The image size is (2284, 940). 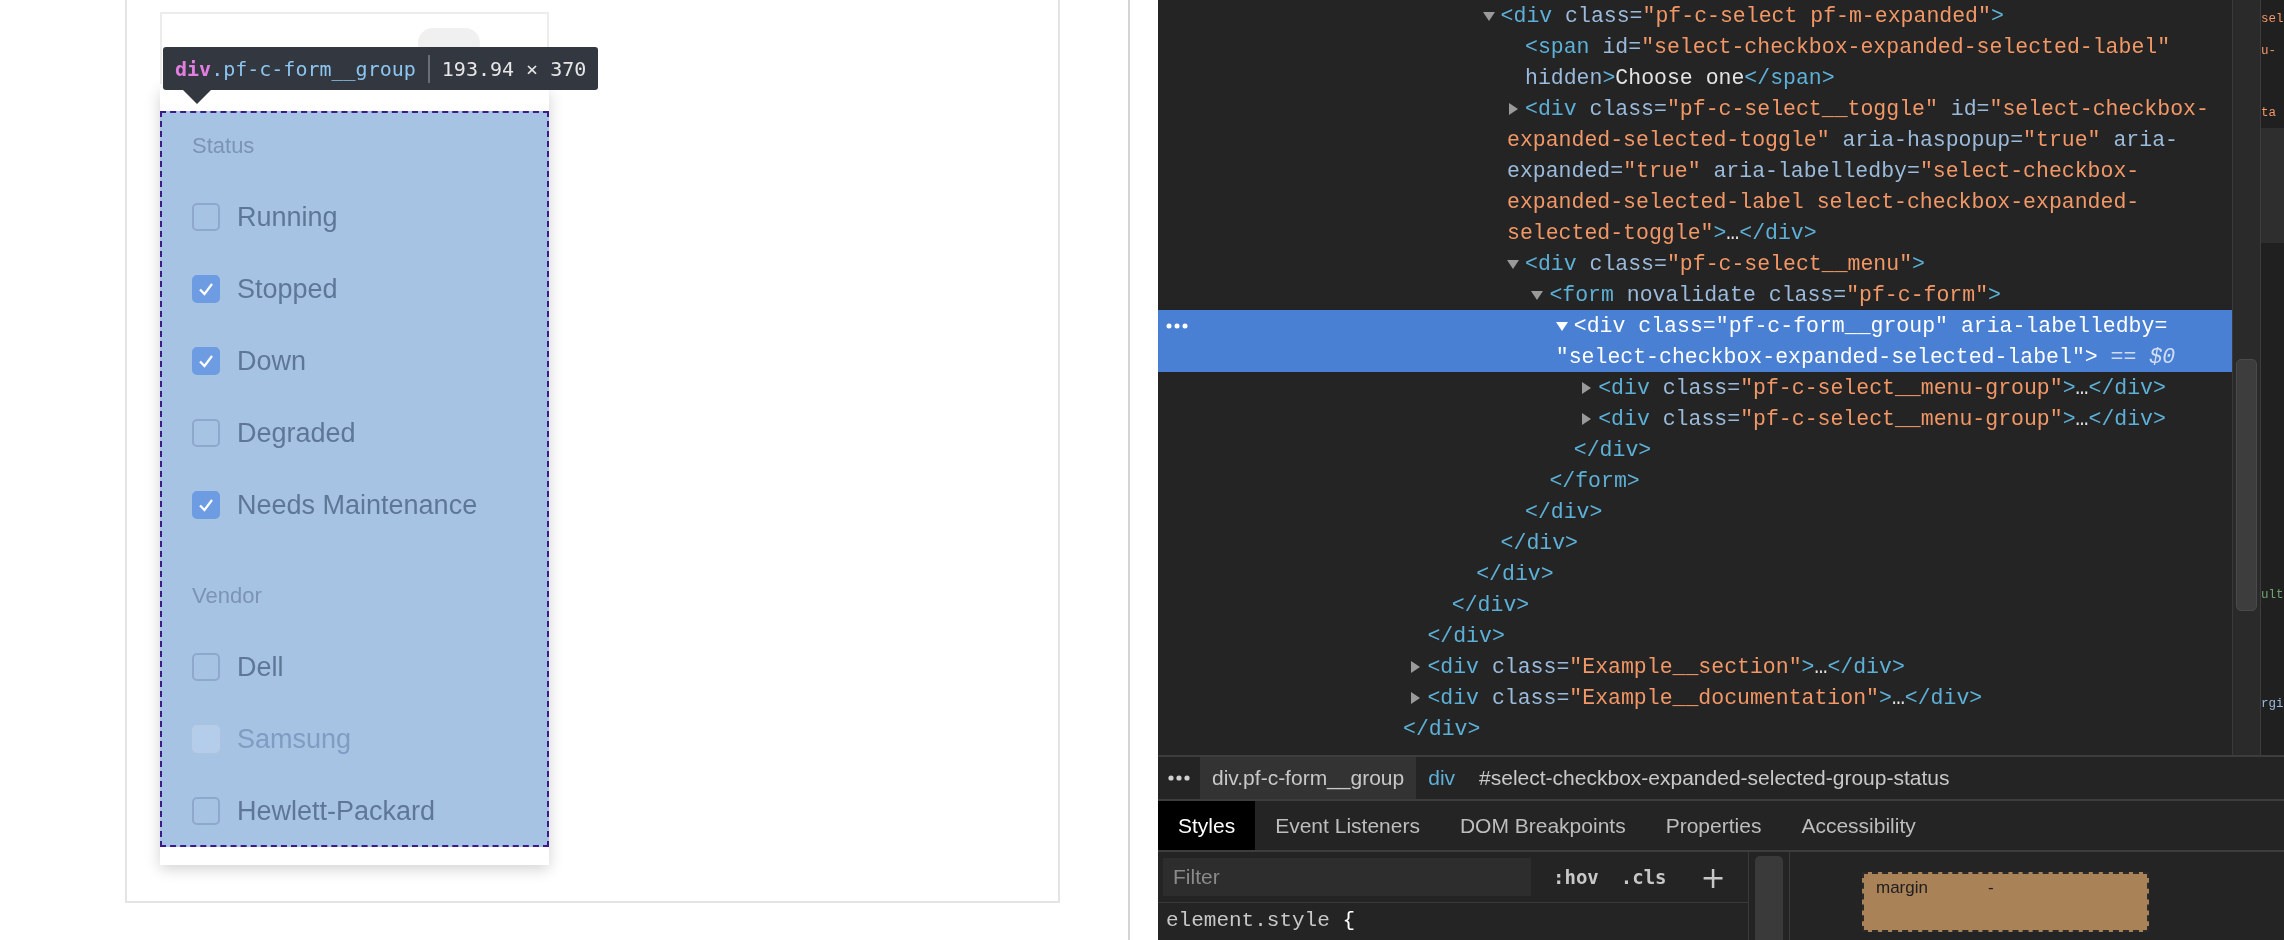 What do you see at coordinates (1823, 201) in the screenshot?
I see `code-text: expanded-selected-label select-checkbox-expanded-` at bounding box center [1823, 201].